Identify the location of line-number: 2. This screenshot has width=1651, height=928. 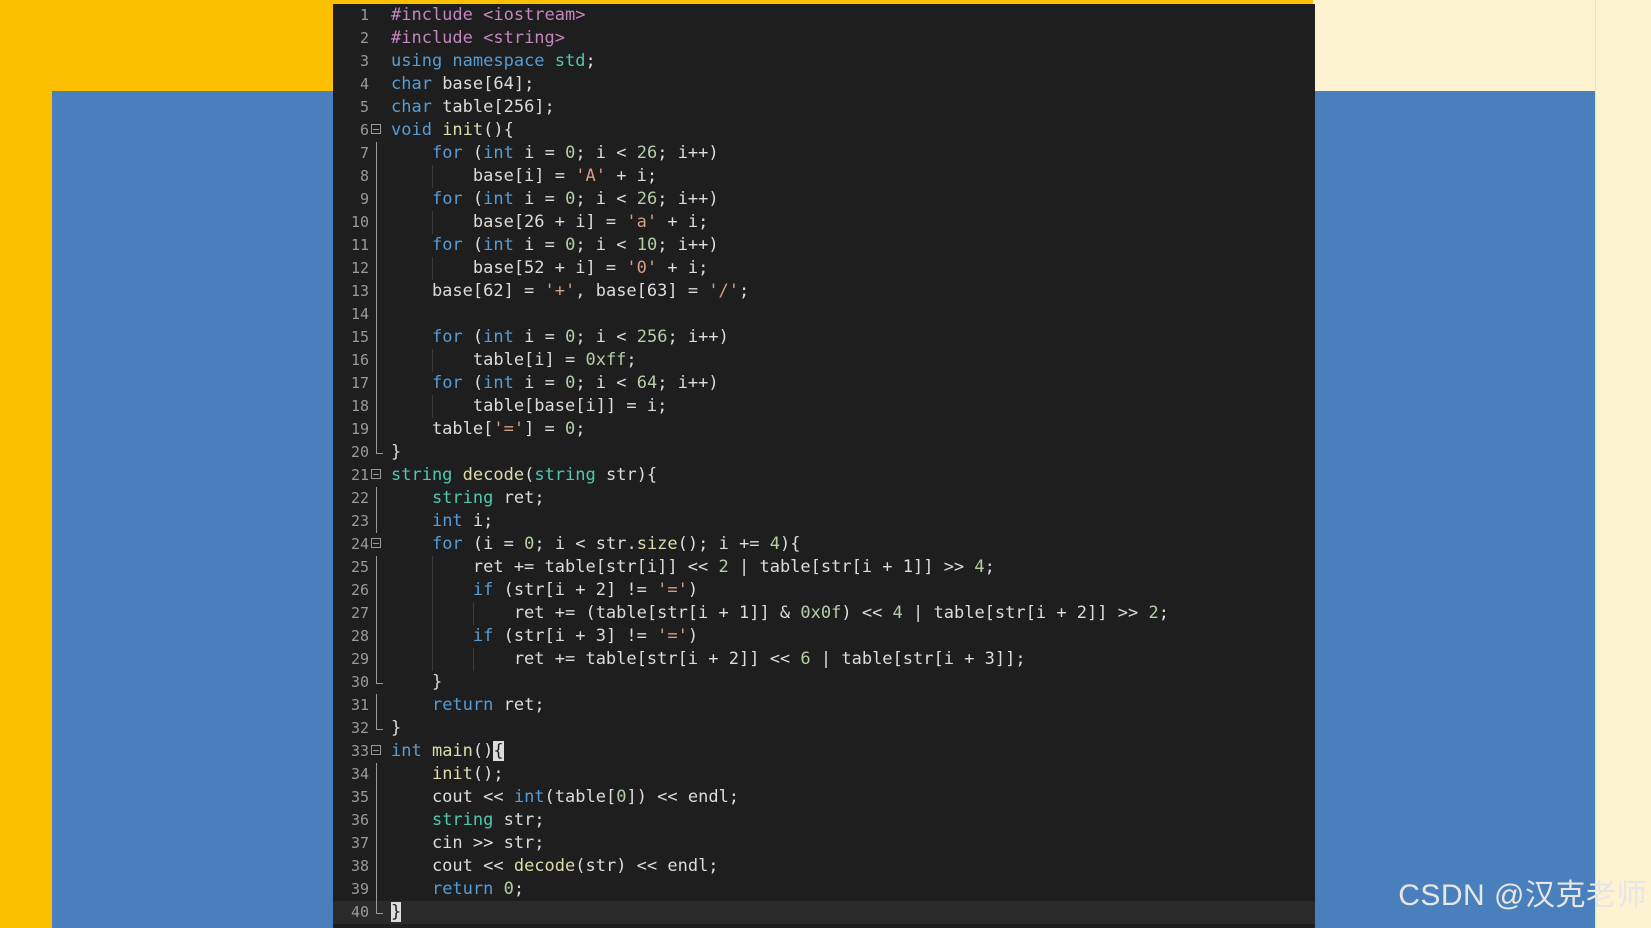
(364, 38).